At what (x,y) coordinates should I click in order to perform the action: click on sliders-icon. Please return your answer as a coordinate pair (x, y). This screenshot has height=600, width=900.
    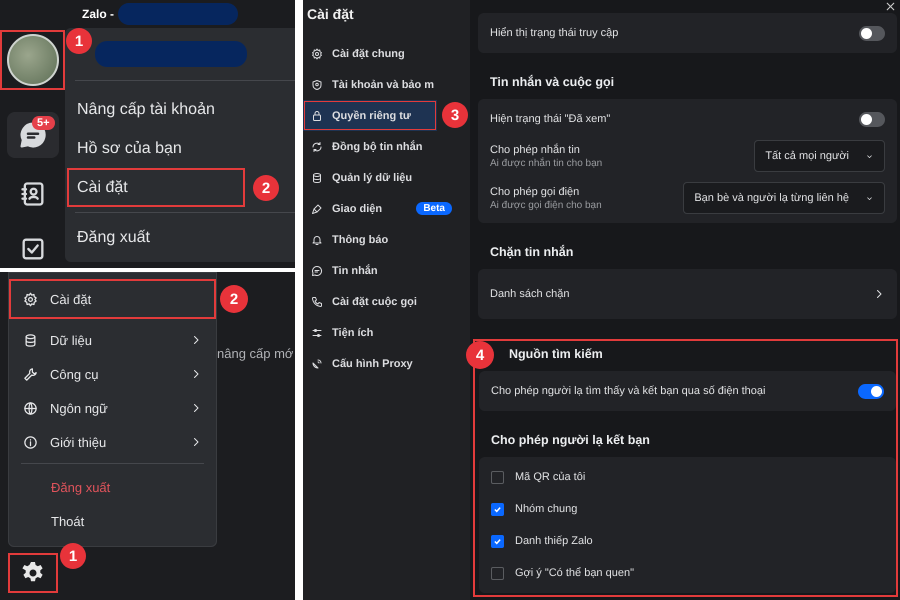
    Looking at the image, I should click on (317, 332).